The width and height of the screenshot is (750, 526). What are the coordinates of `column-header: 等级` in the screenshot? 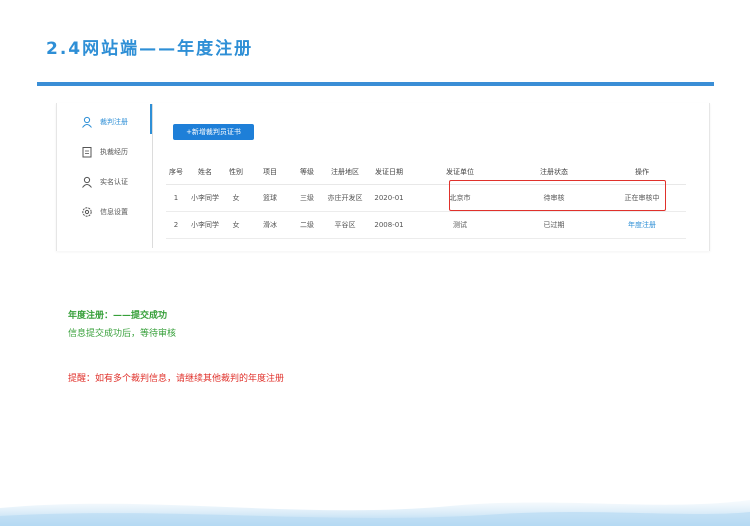 It's located at (307, 172).